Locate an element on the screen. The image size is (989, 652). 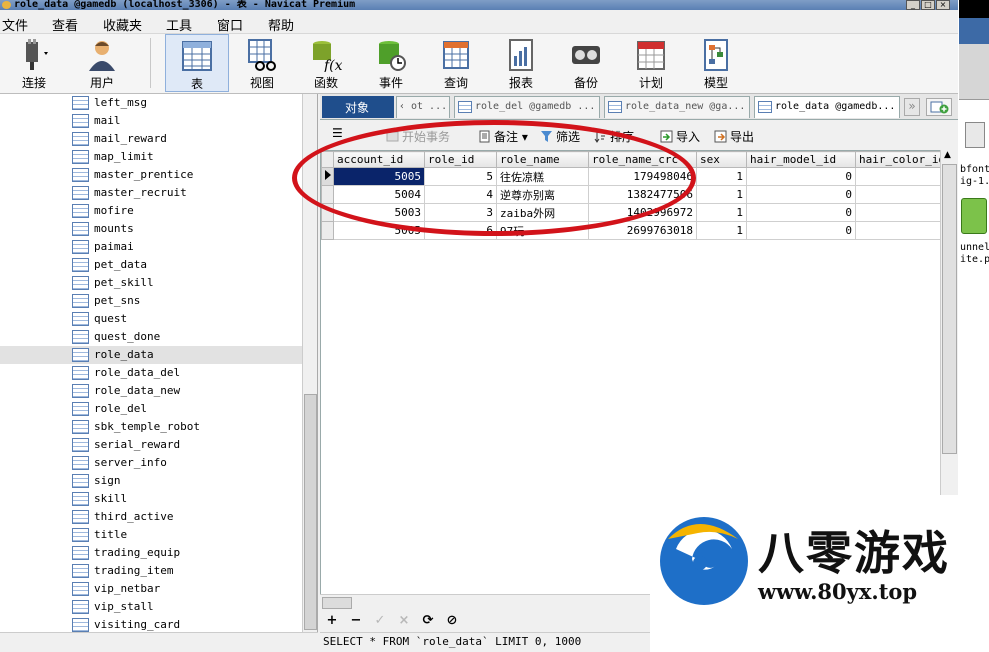
tree-item: serial_reward is located at coordinates (151, 445).